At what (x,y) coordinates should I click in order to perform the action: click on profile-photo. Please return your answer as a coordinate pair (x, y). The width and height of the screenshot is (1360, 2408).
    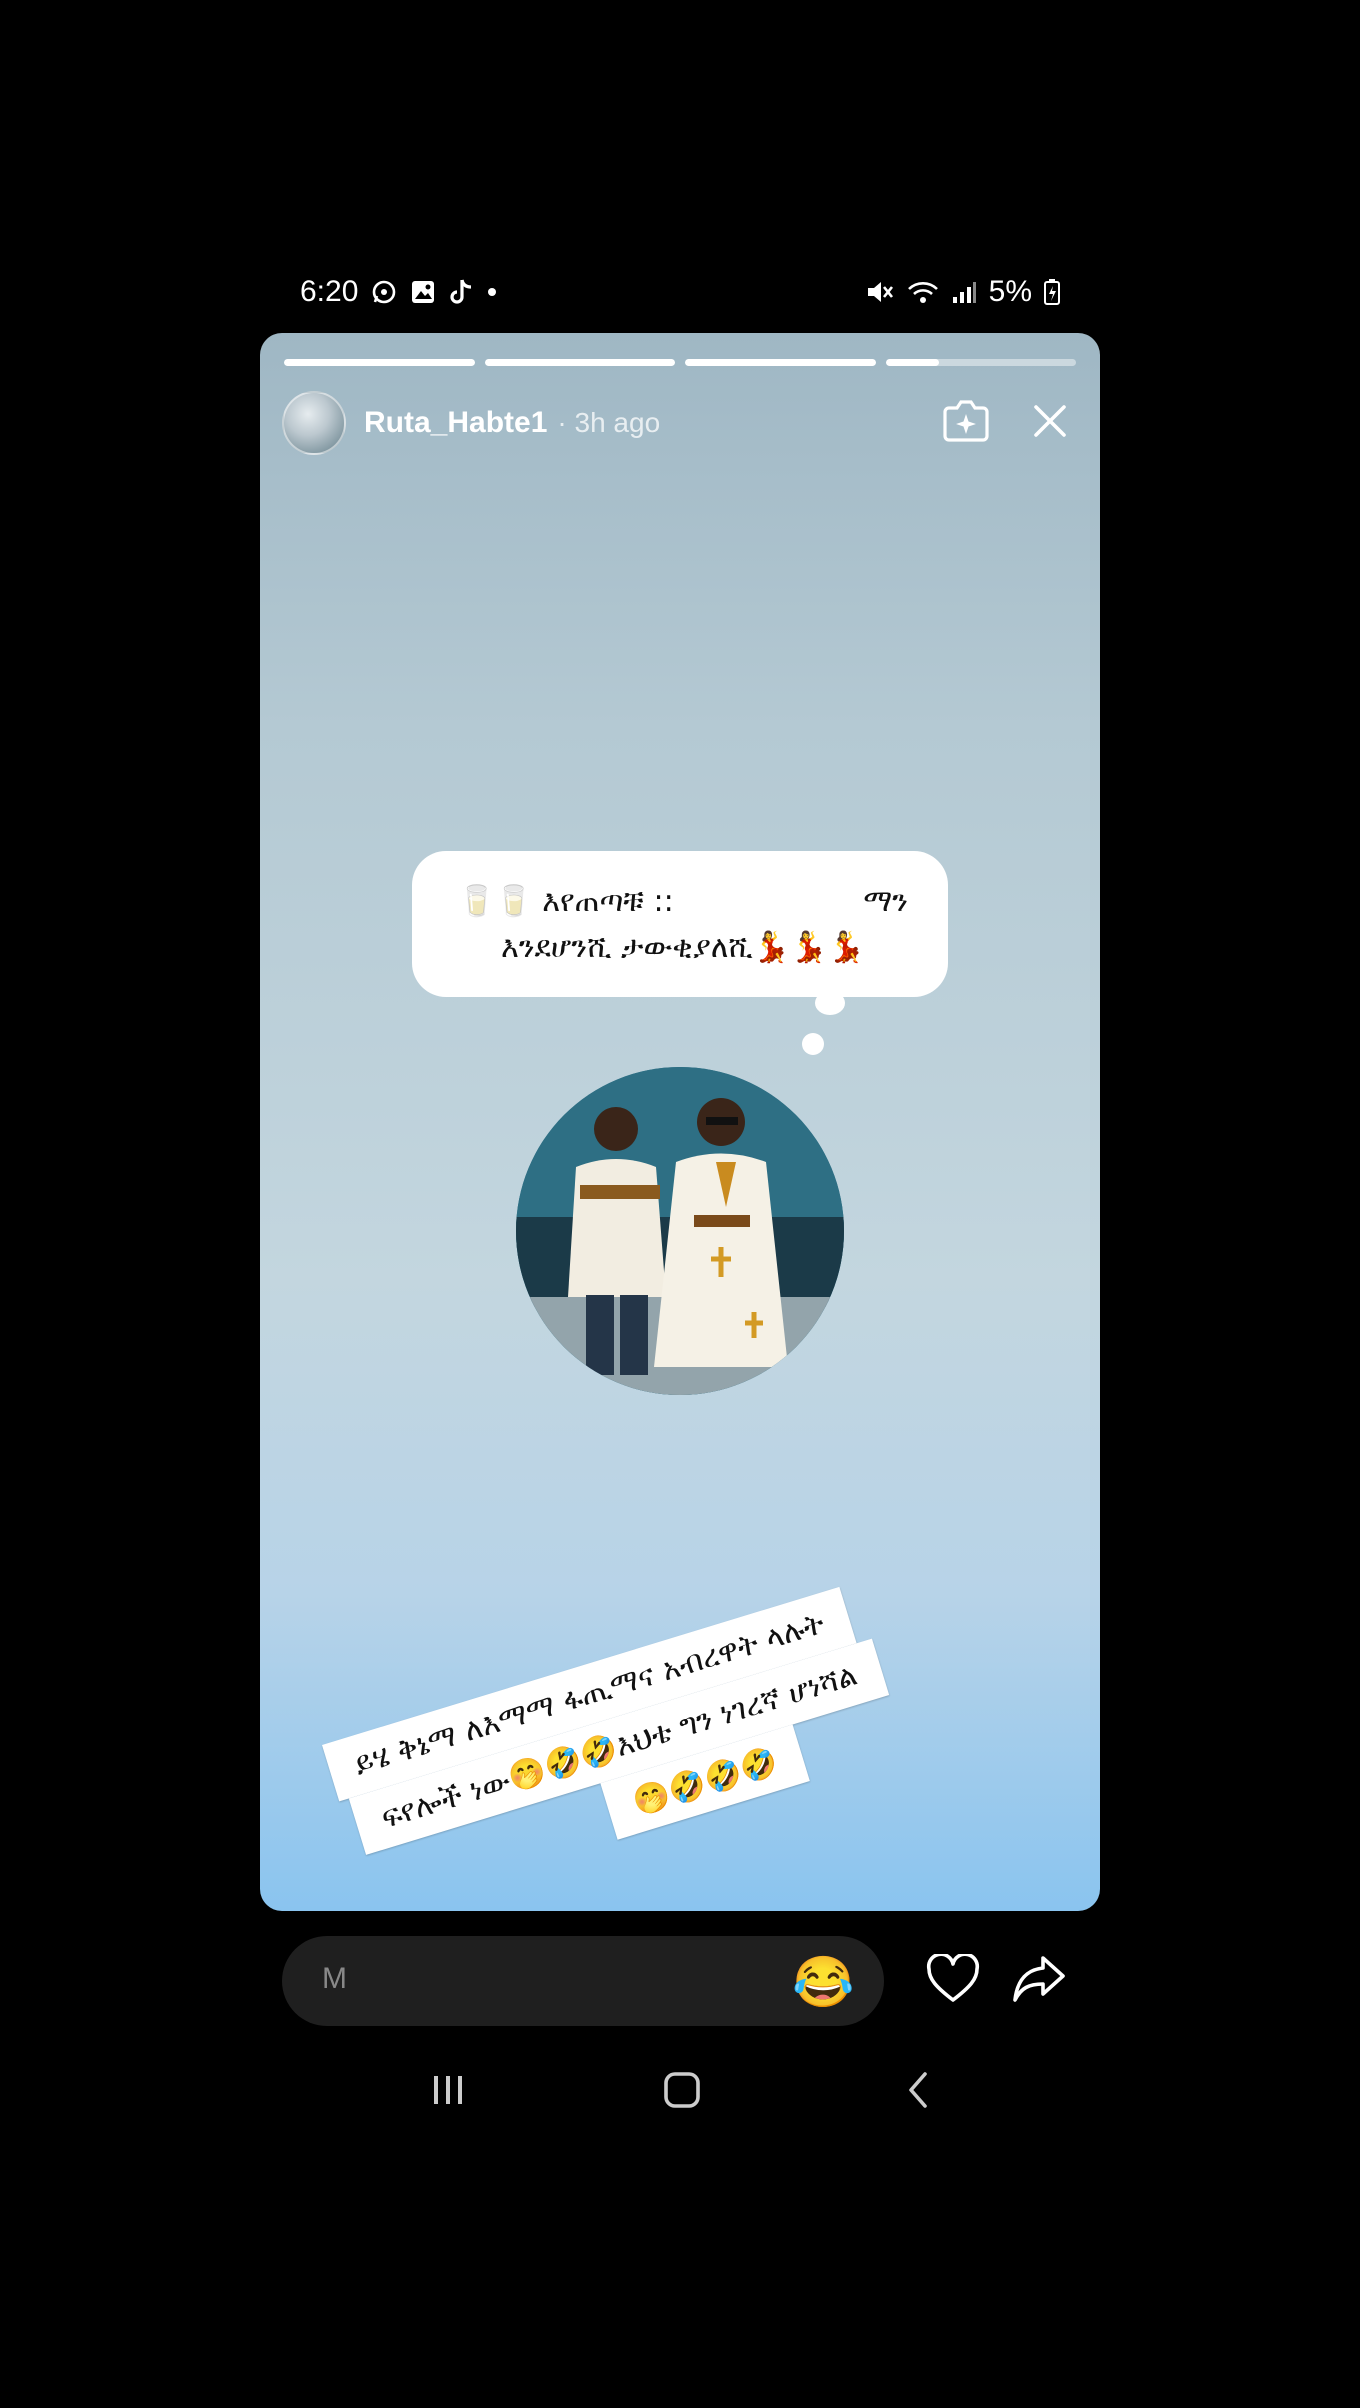
    Looking at the image, I should click on (680, 1231).